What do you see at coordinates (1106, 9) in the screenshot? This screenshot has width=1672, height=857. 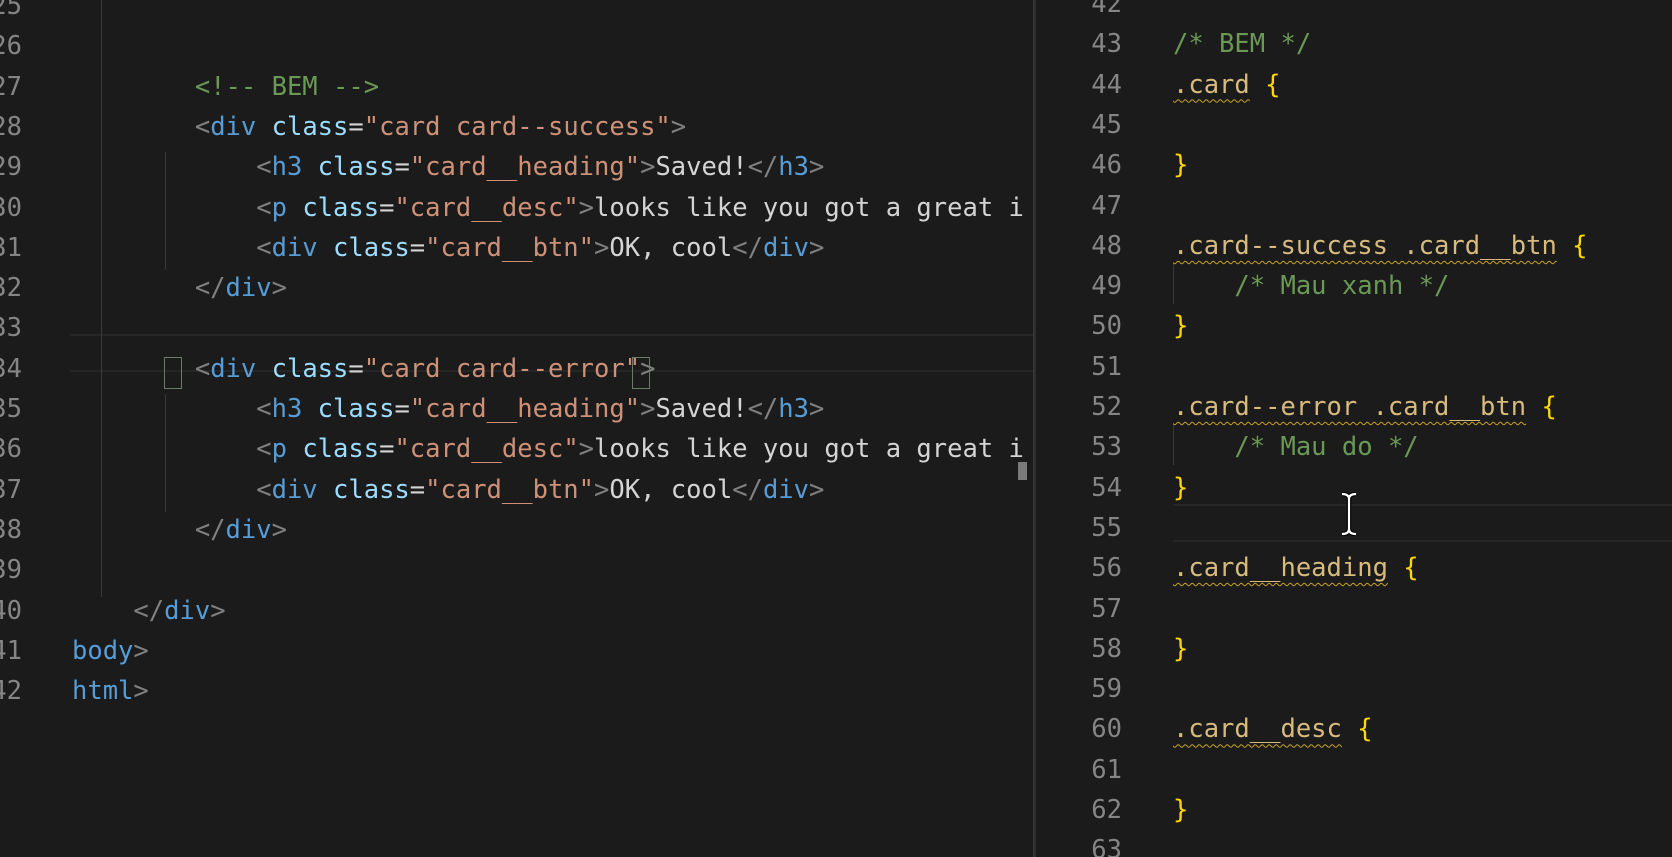 I see `line-number: 42` at bounding box center [1106, 9].